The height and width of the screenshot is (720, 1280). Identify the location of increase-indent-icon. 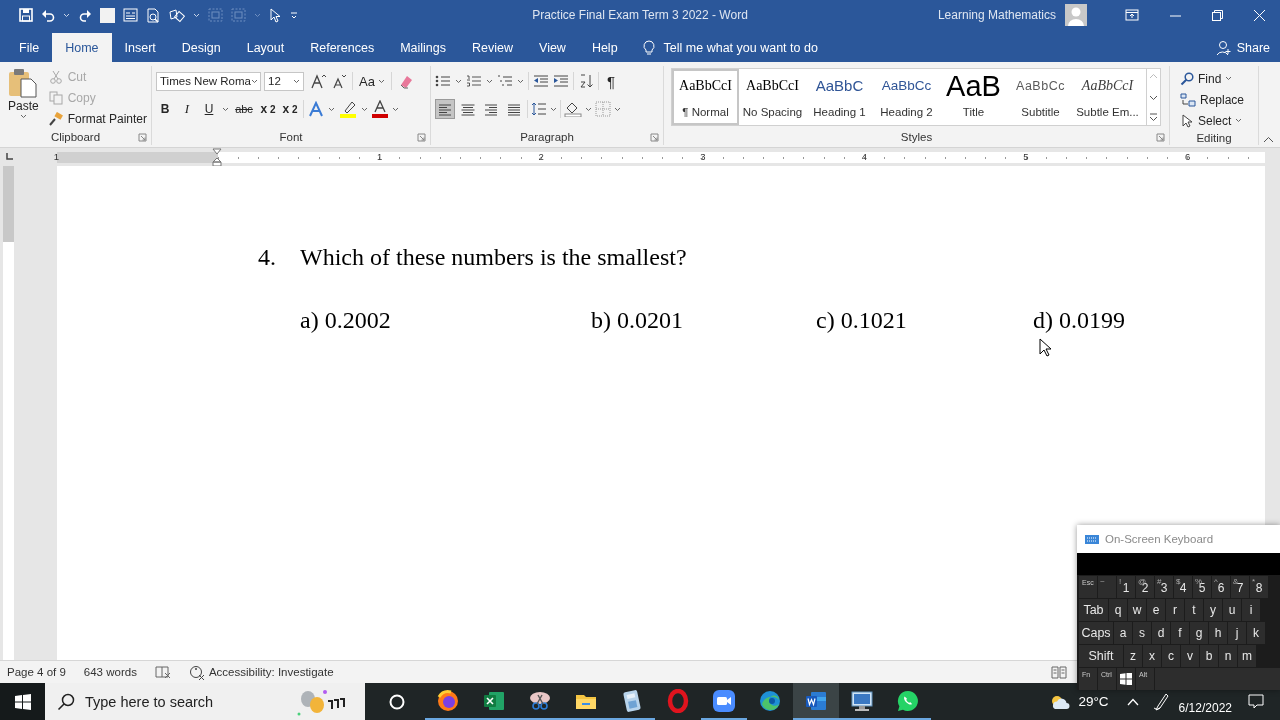
(561, 81).